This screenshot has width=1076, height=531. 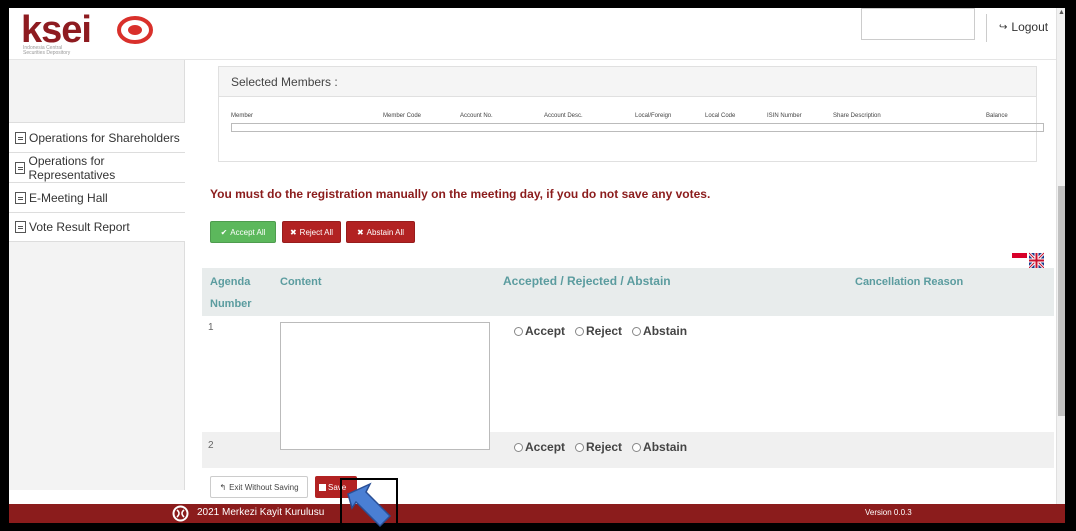 What do you see at coordinates (909, 282) in the screenshot?
I see `header-cancellation-reason: Cancellation Reason` at bounding box center [909, 282].